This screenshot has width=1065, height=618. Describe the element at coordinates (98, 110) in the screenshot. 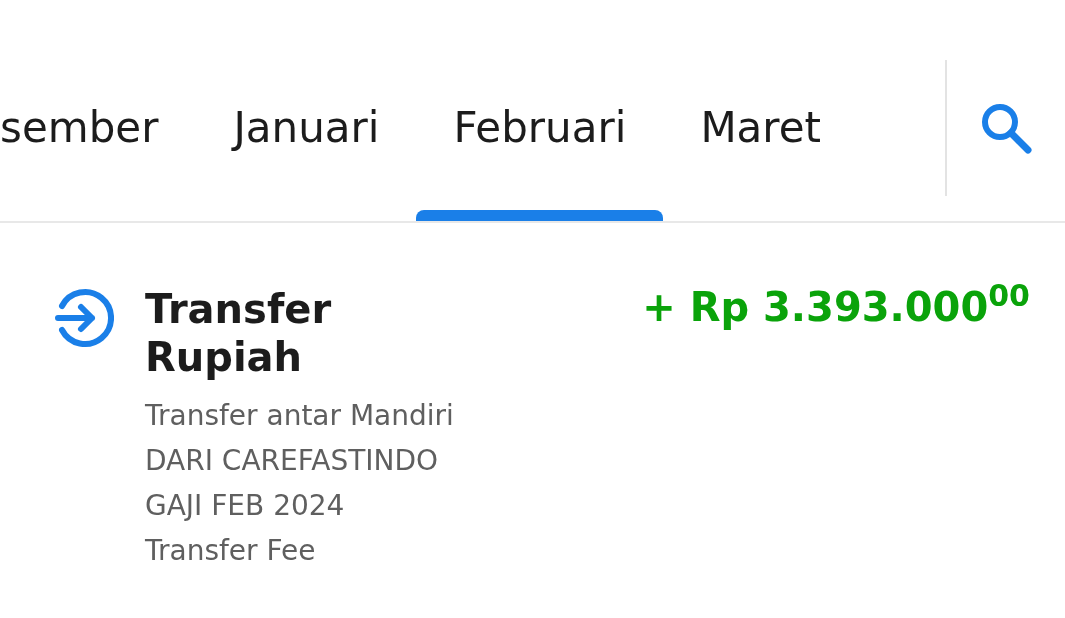

I see `month-tab: sember` at that location.